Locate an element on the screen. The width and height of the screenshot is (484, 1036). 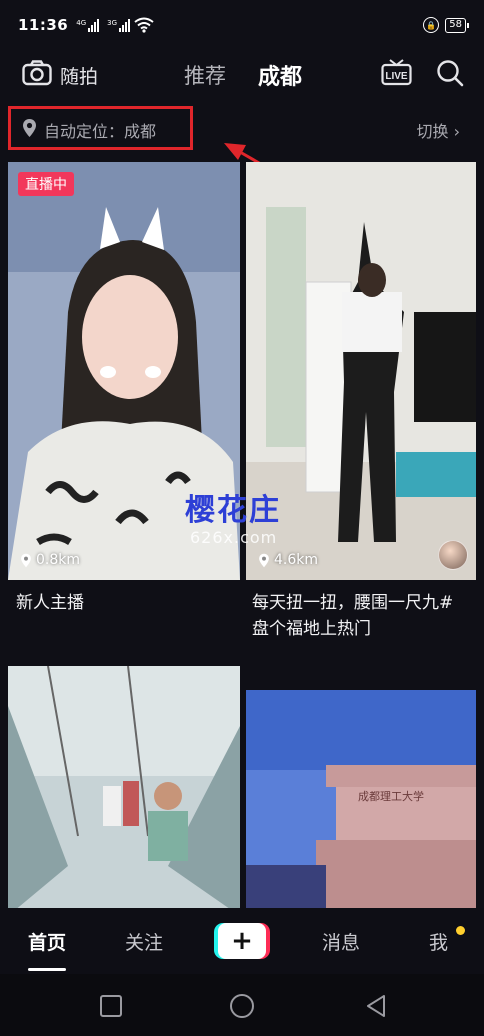
card-3-image is located at coordinates (124, 791).